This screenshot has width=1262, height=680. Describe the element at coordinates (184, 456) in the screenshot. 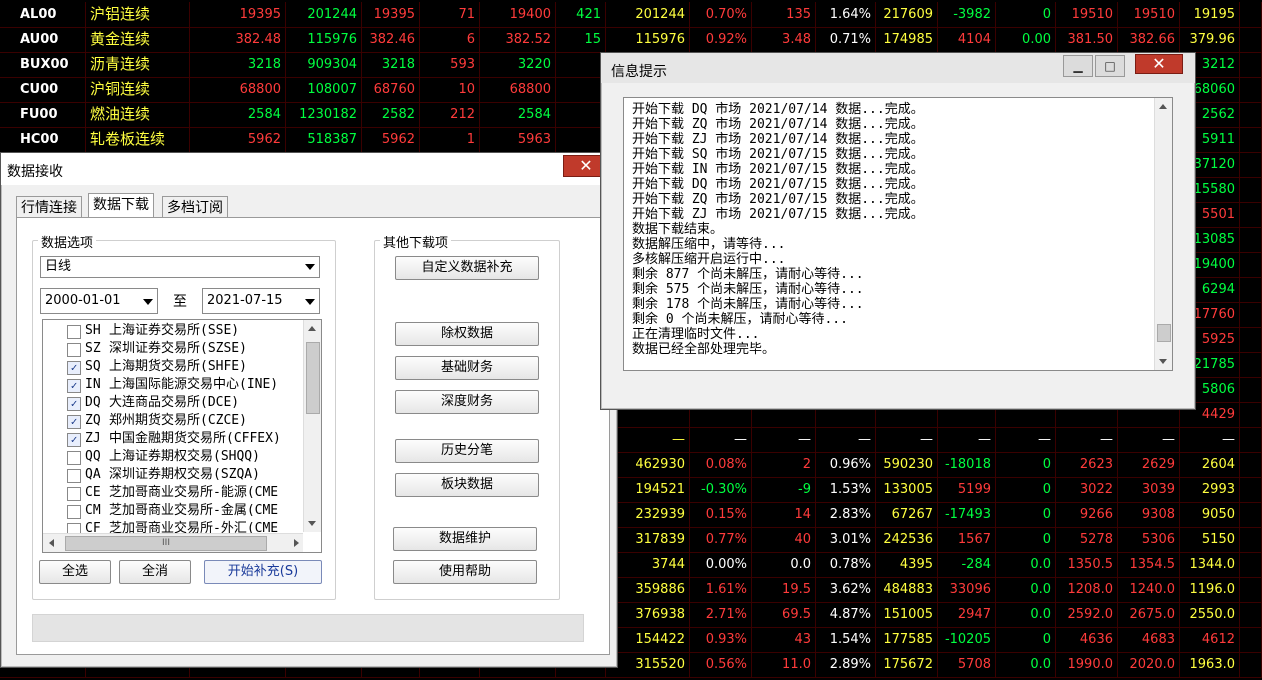

I see `market-label: 上海证券期权交易(SHQQ)` at that location.